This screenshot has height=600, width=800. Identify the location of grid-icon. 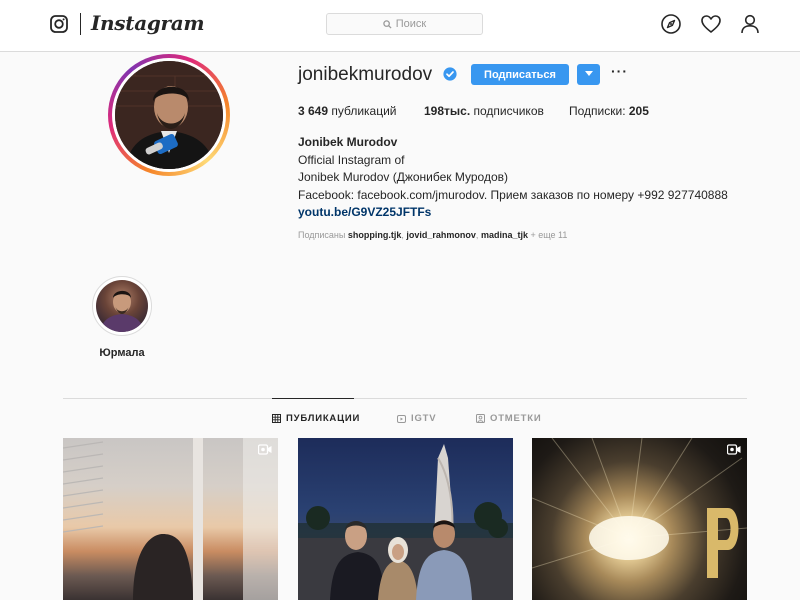
(276, 418).